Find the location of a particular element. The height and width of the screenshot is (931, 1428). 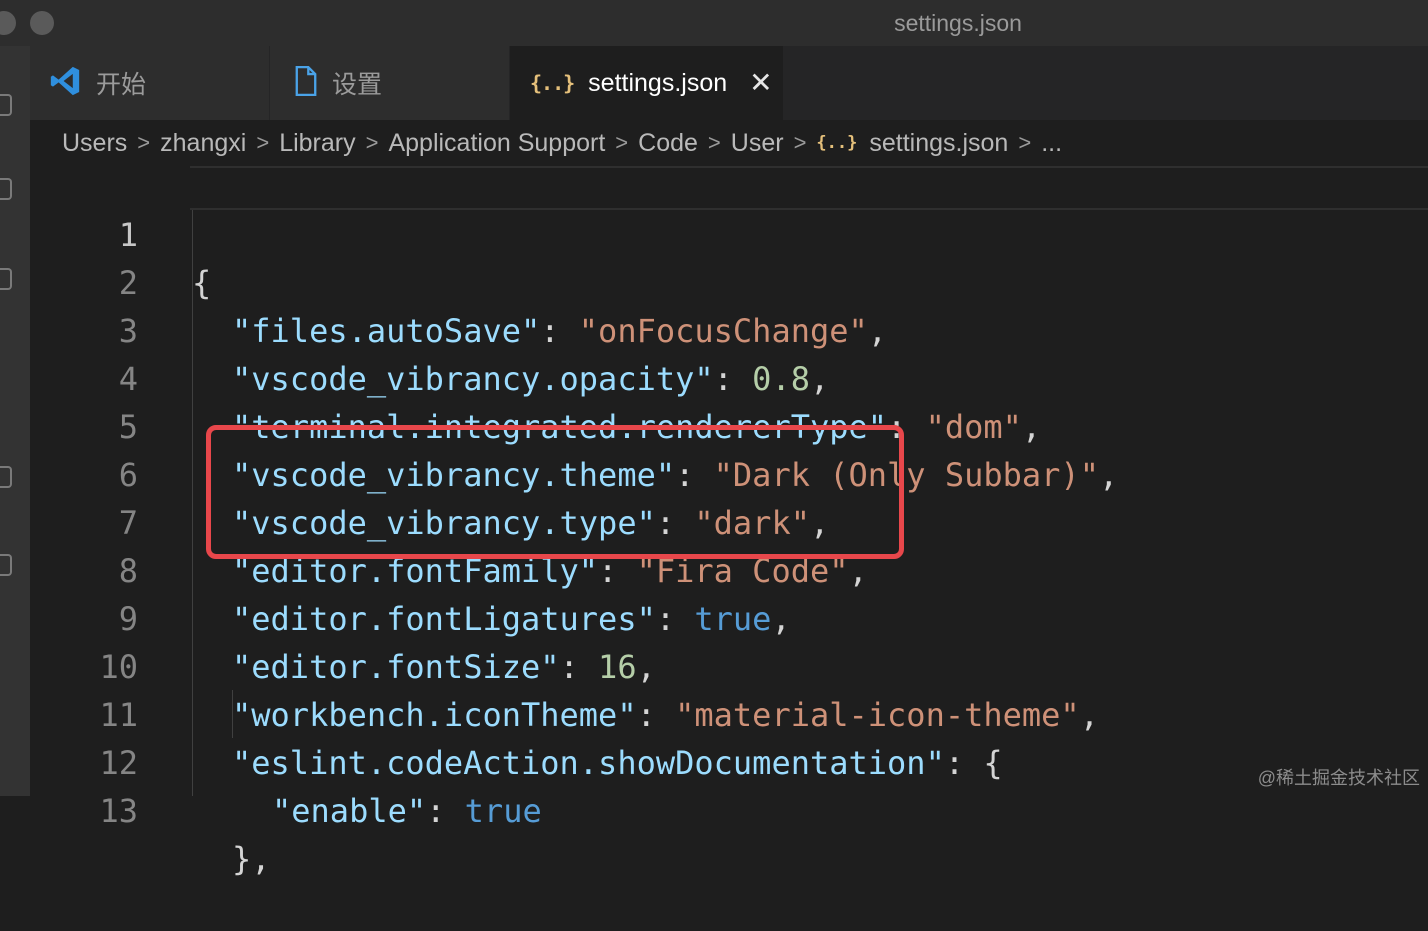

tab-settings-label: 设置 is located at coordinates (357, 83).